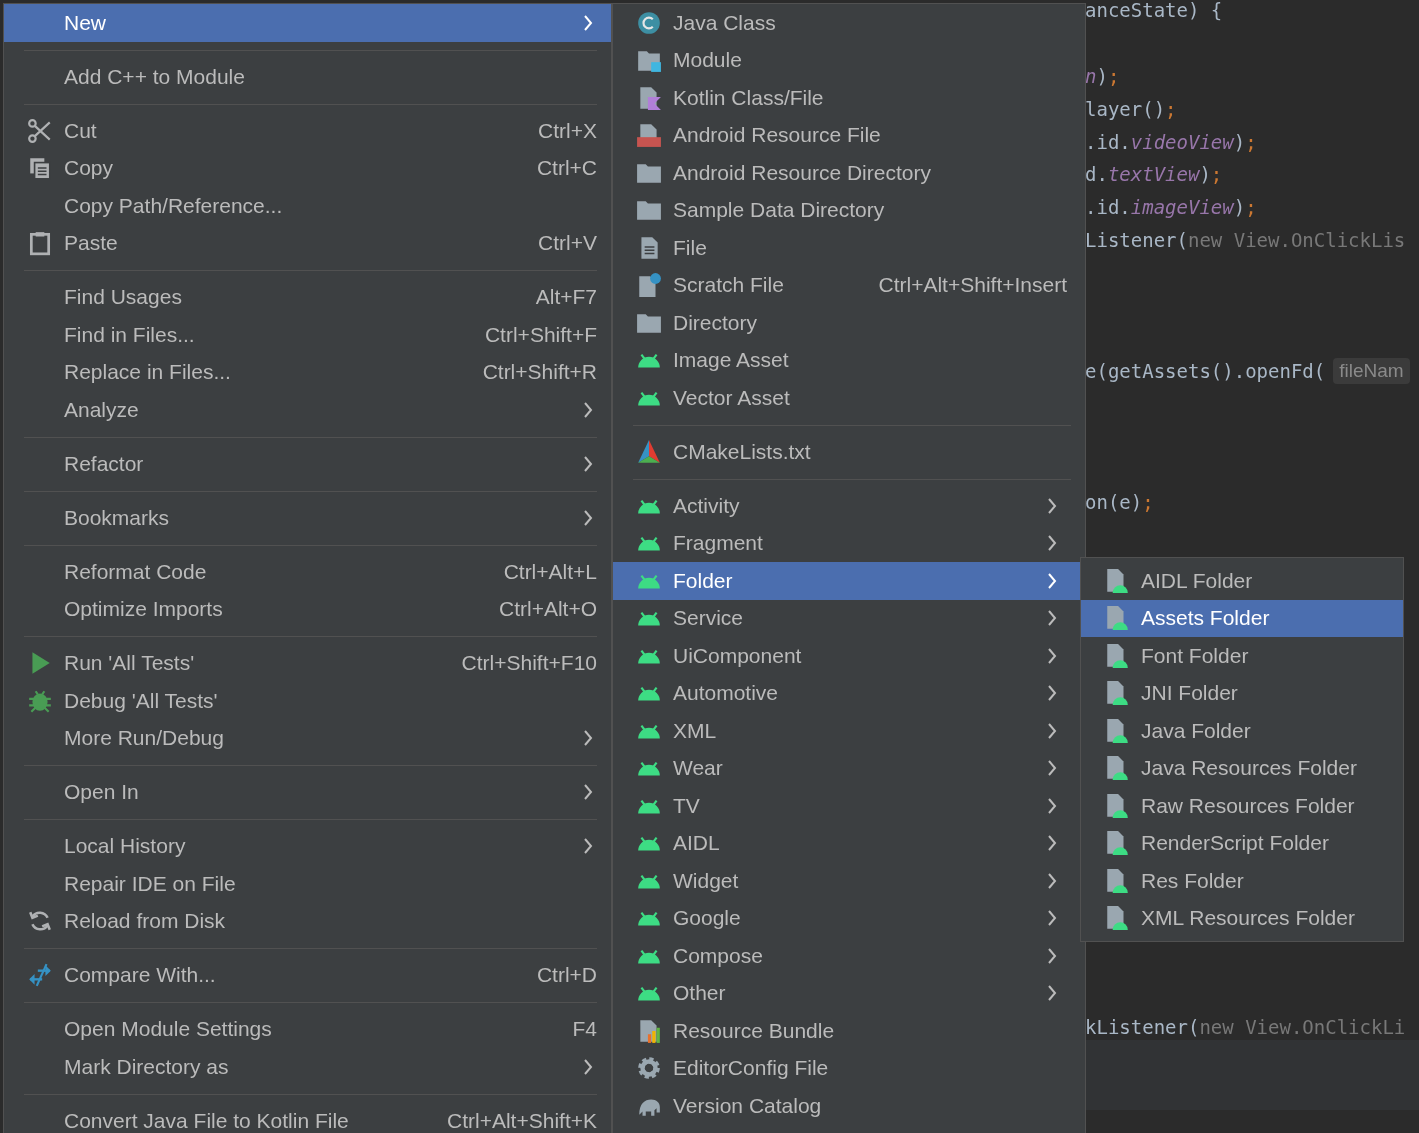 The image size is (1419, 1133). Describe the element at coordinates (649, 135) in the screenshot. I see `resource-file-icon` at that location.